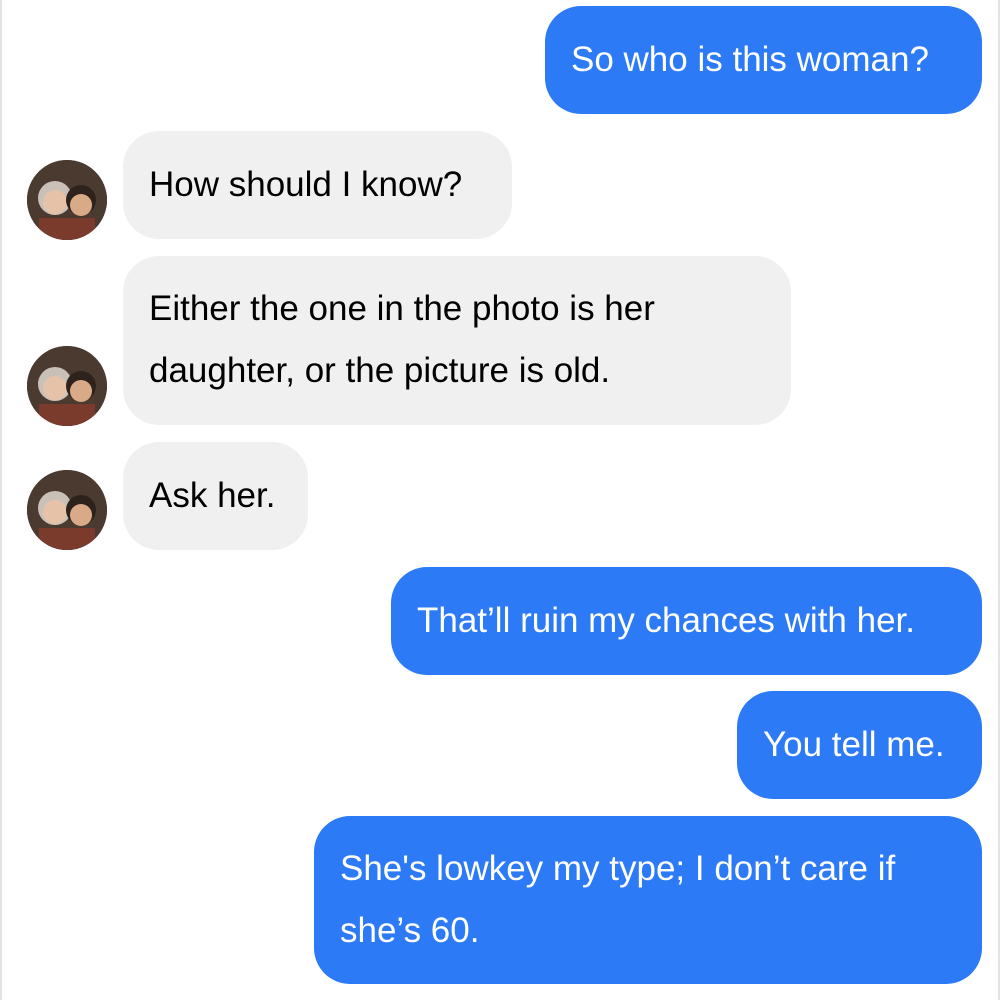  What do you see at coordinates (410, 930) in the screenshot?
I see `message-text-line: she’s 60.` at bounding box center [410, 930].